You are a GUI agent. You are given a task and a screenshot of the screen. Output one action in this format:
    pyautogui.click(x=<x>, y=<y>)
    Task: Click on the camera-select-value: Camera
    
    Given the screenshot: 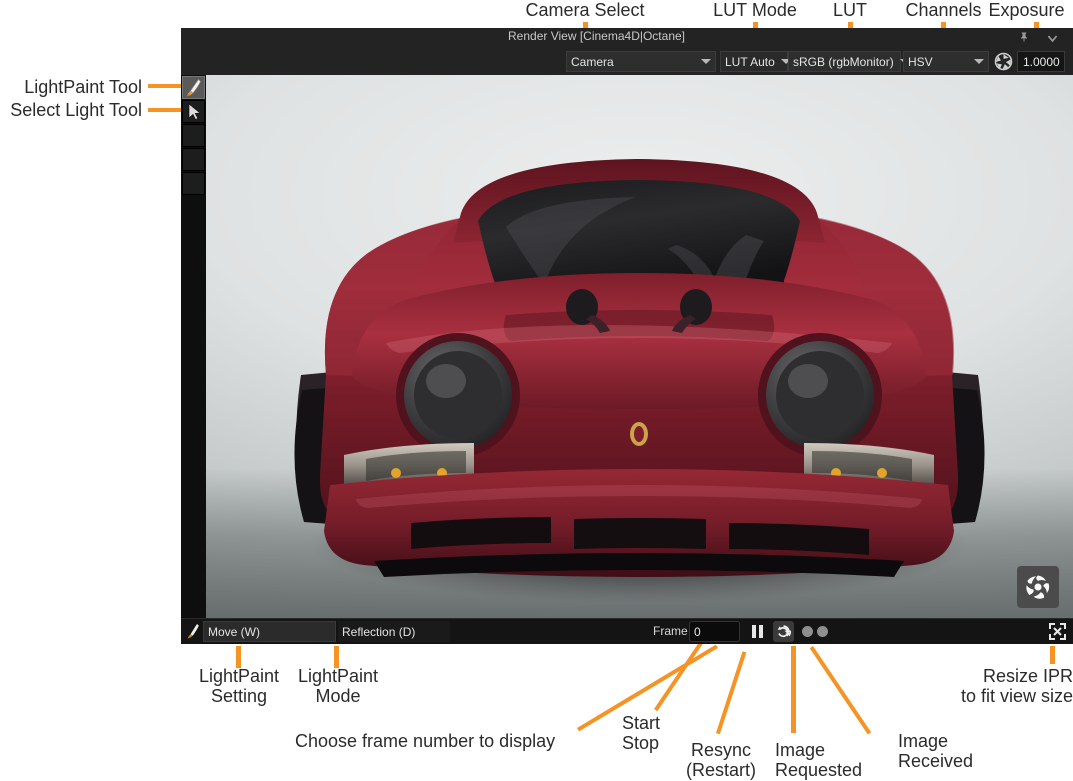 What is the action you would take?
    pyautogui.click(x=592, y=61)
    